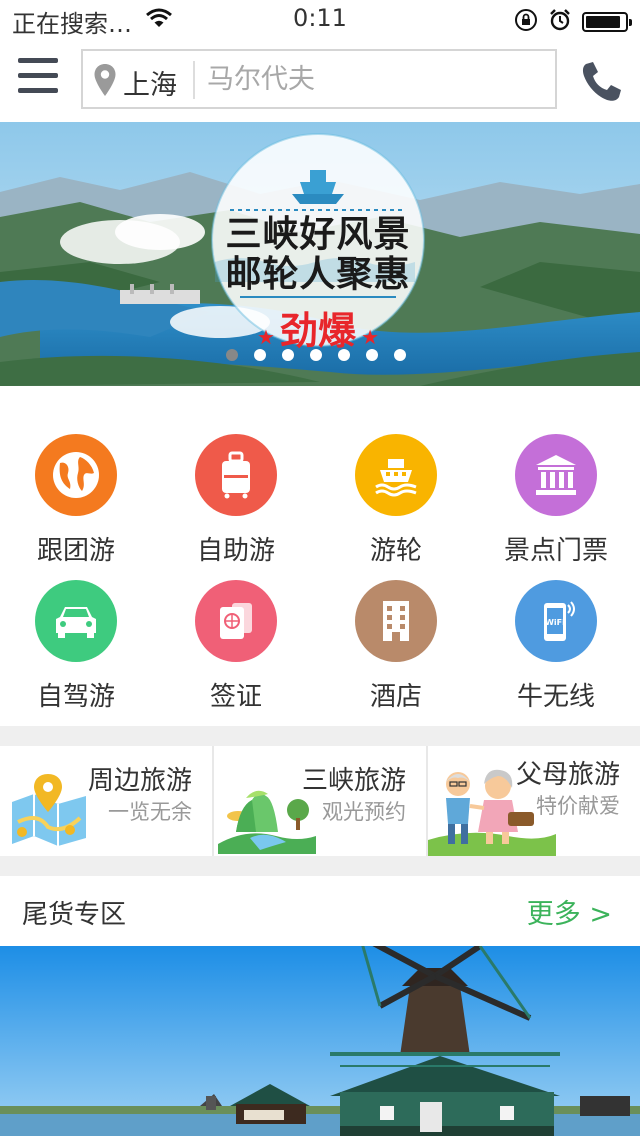  What do you see at coordinates (105, 82) in the screenshot?
I see `location-pin-icon` at bounding box center [105, 82].